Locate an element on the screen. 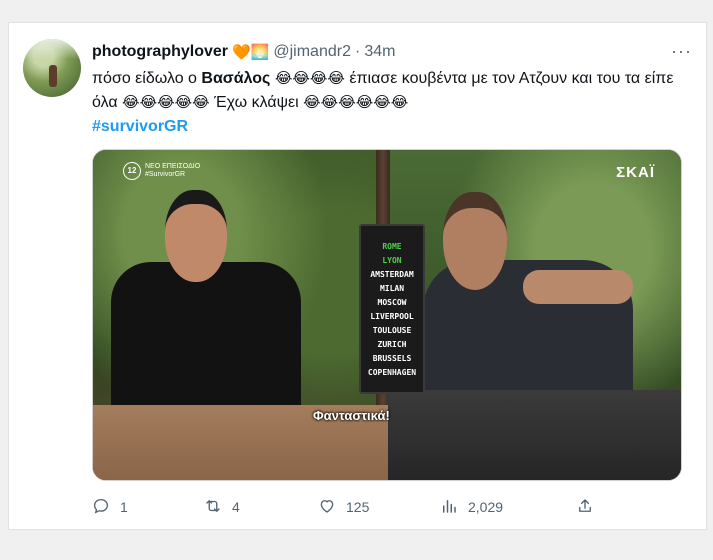 The width and height of the screenshot is (713, 560). name-emojis: 🧡🌅 is located at coordinates (251, 52).